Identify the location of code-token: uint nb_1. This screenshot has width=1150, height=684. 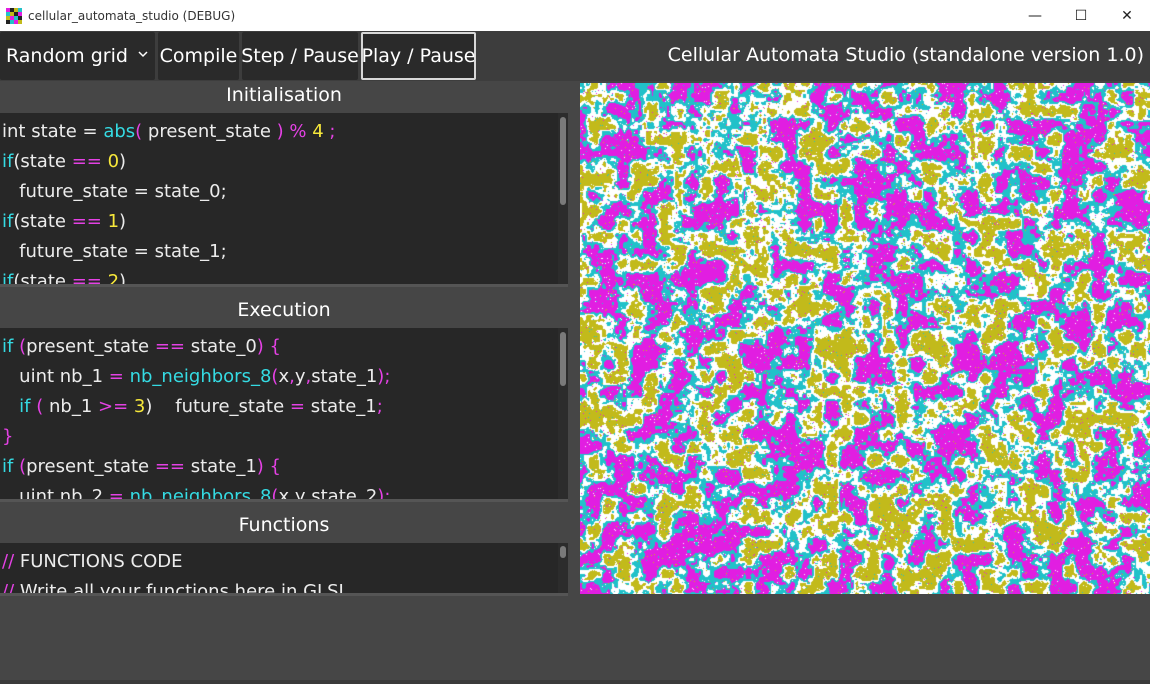
(55, 376).